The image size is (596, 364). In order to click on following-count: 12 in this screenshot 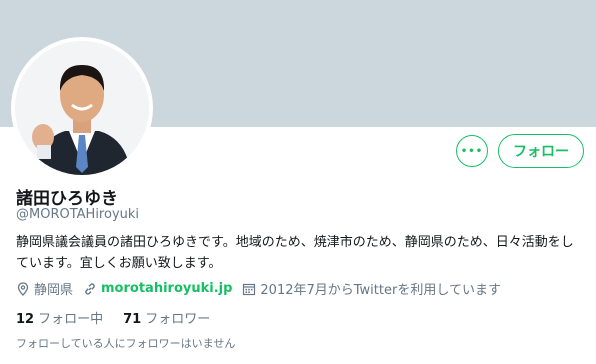, I will do `click(25, 319)`.